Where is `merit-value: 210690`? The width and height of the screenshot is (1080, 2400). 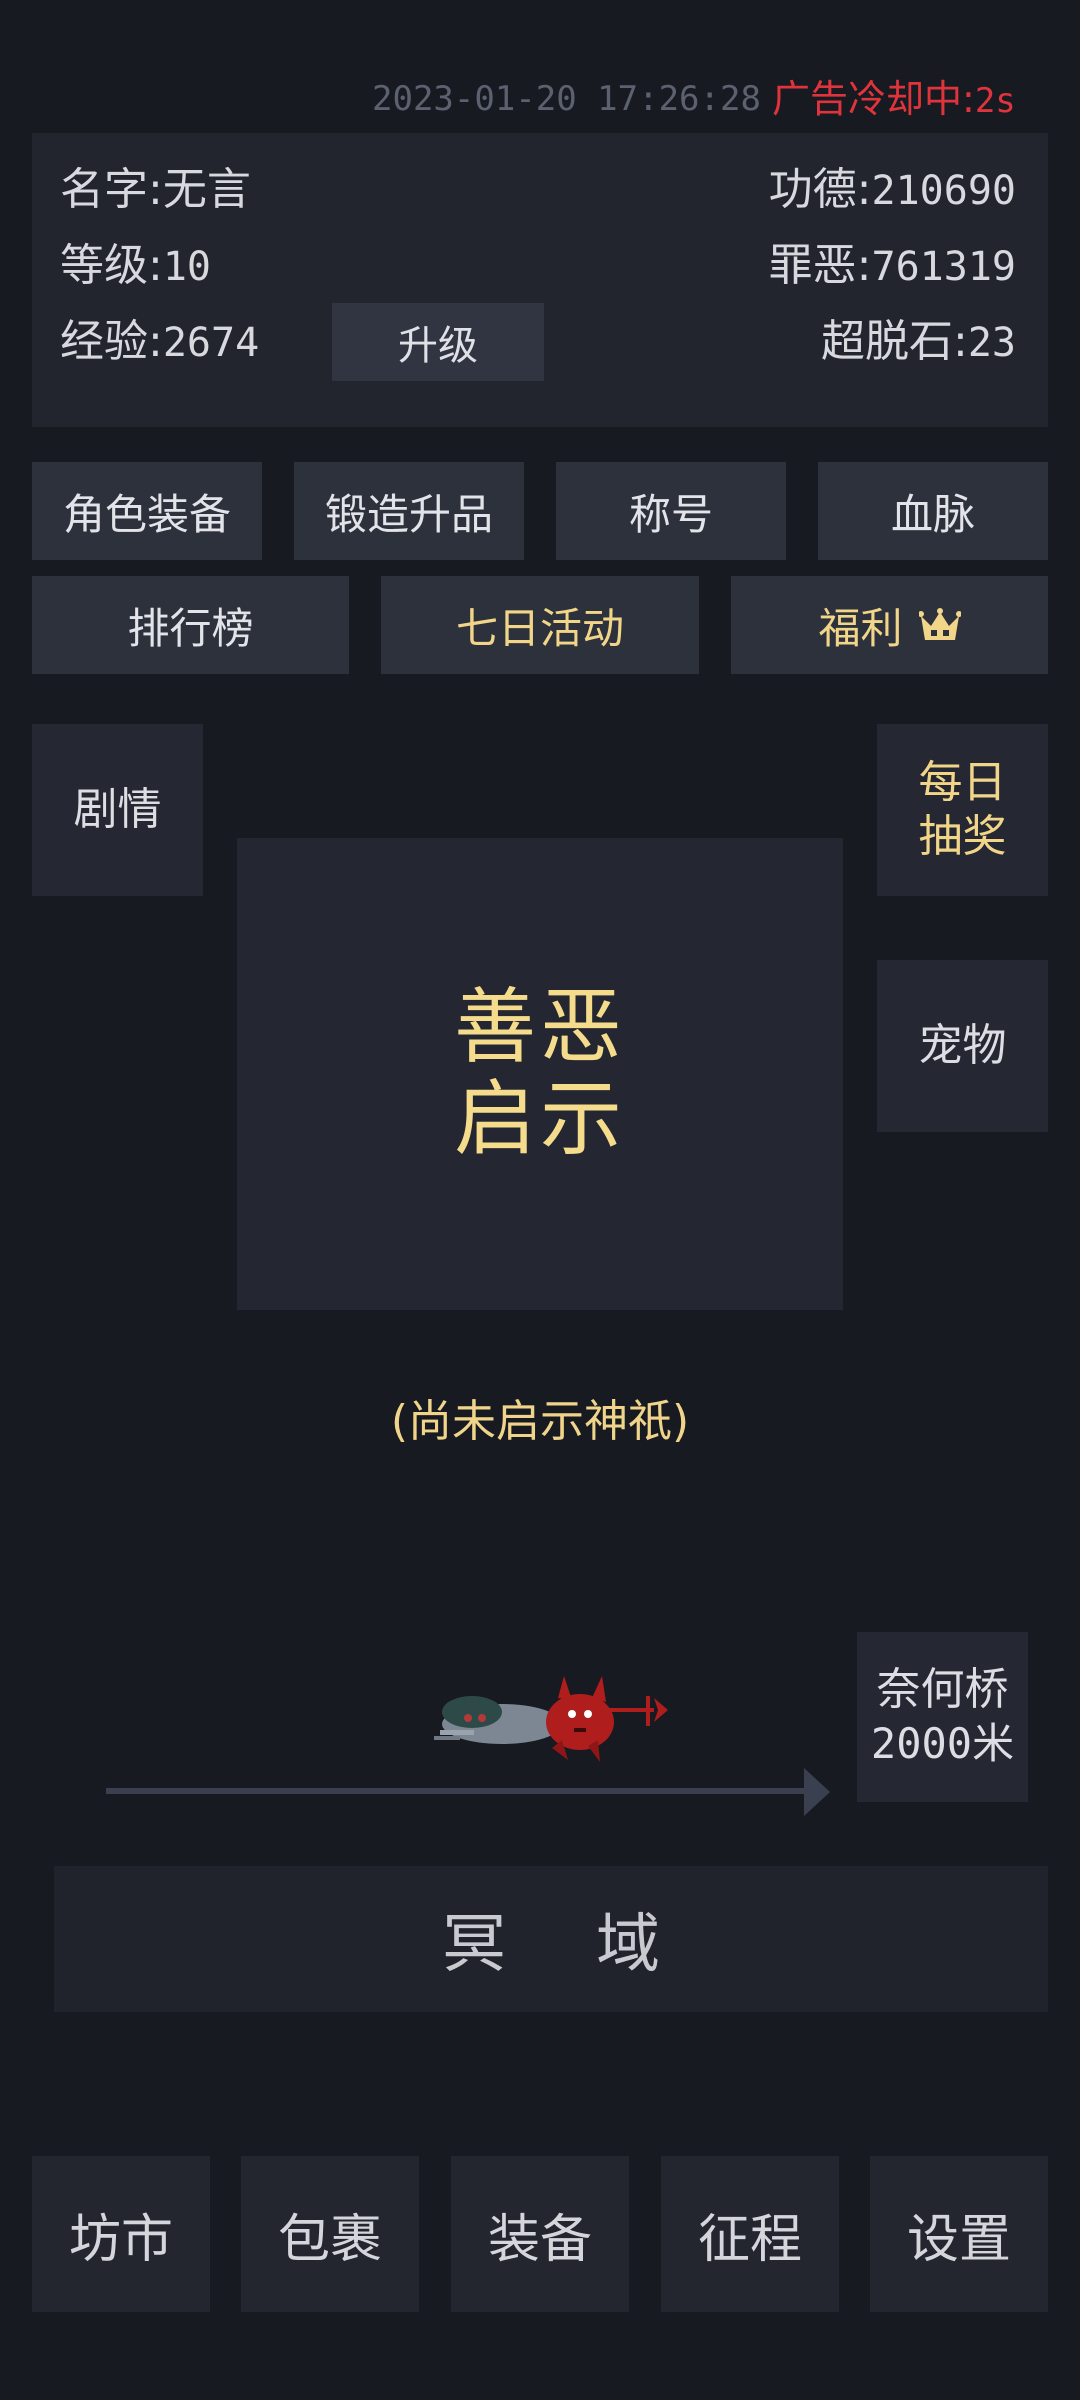 merit-value: 210690 is located at coordinates (944, 191).